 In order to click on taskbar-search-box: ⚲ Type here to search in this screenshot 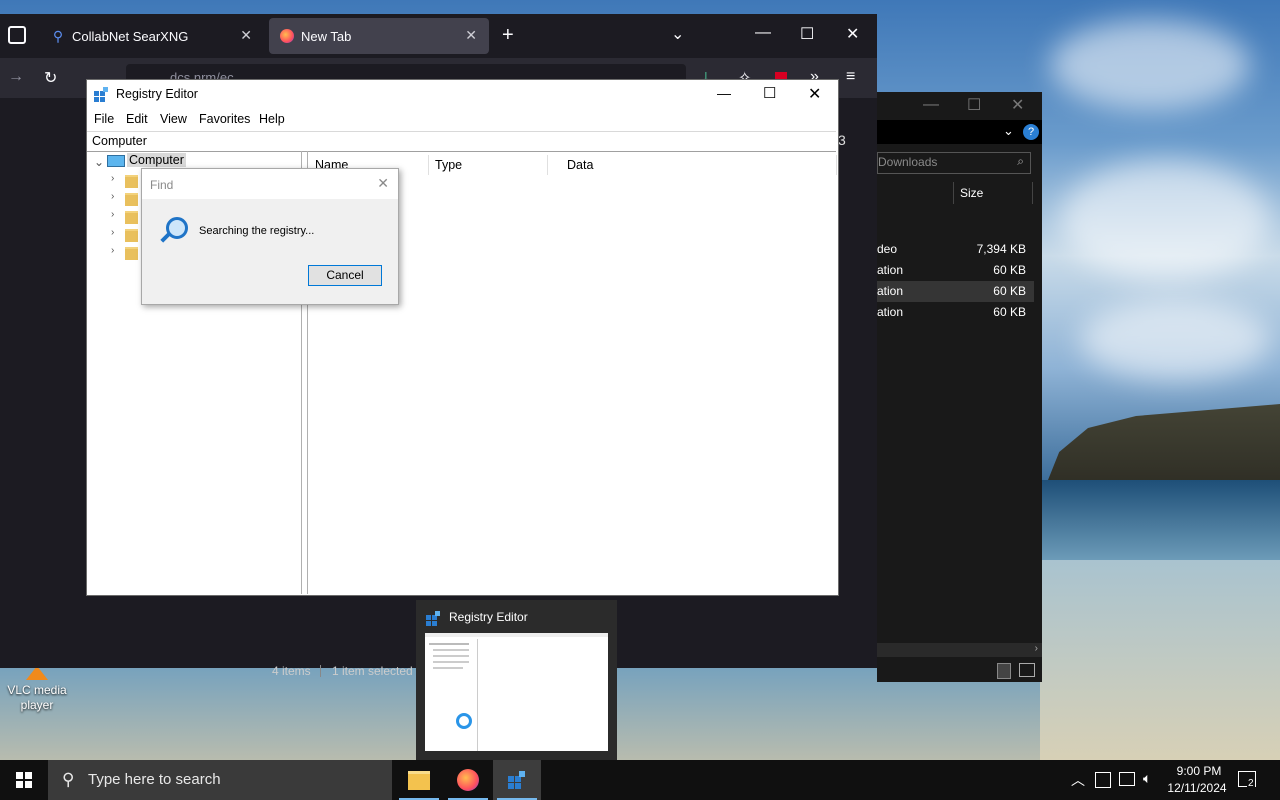, I will do `click(220, 780)`.